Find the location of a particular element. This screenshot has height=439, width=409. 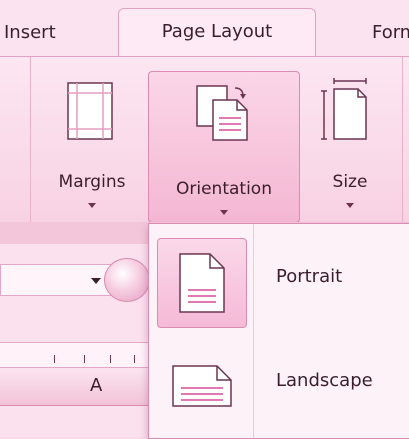

size-label: Size is located at coordinates (350, 182).